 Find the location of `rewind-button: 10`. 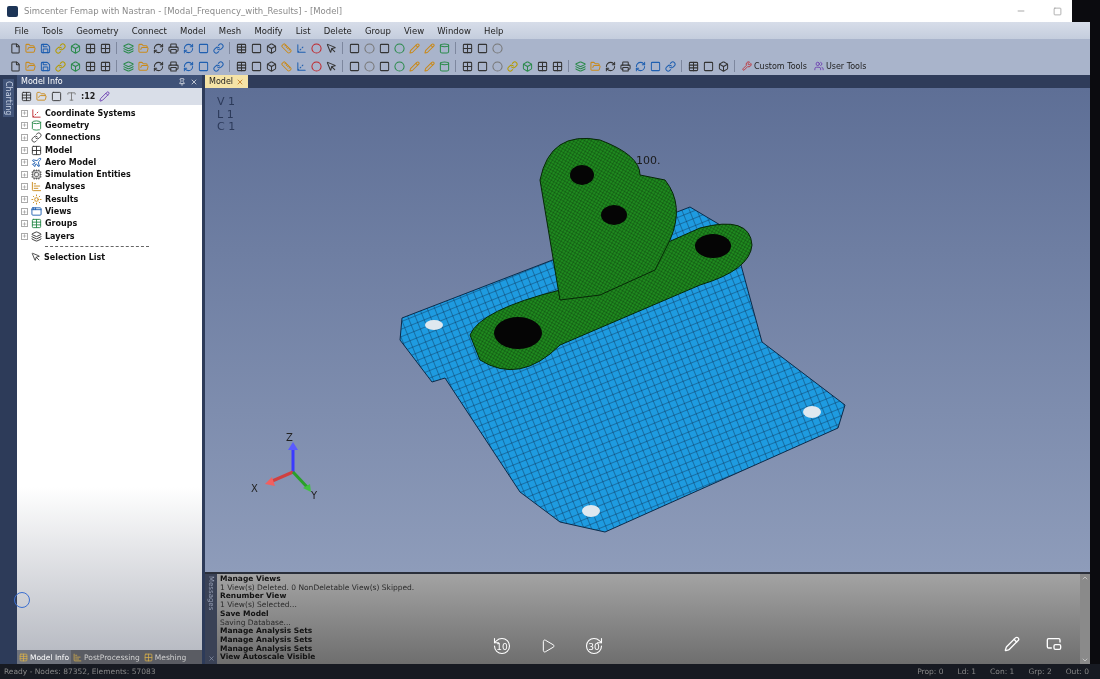

rewind-button: 10 is located at coordinates (502, 646).